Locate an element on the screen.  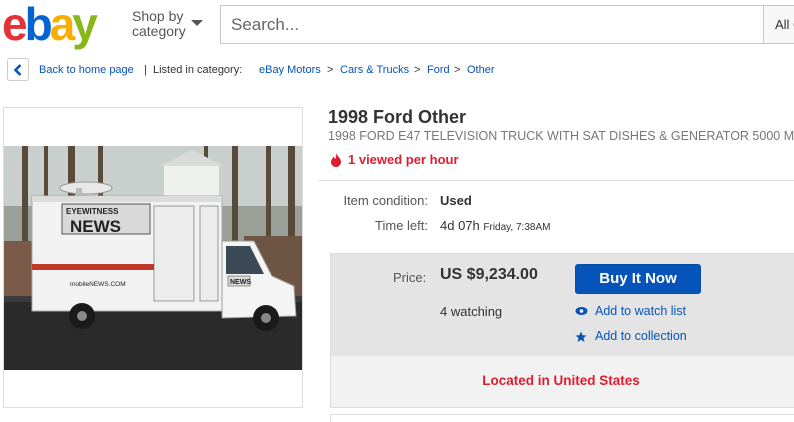
sign-top-text: EYEWITNESS is located at coordinates (92, 211).